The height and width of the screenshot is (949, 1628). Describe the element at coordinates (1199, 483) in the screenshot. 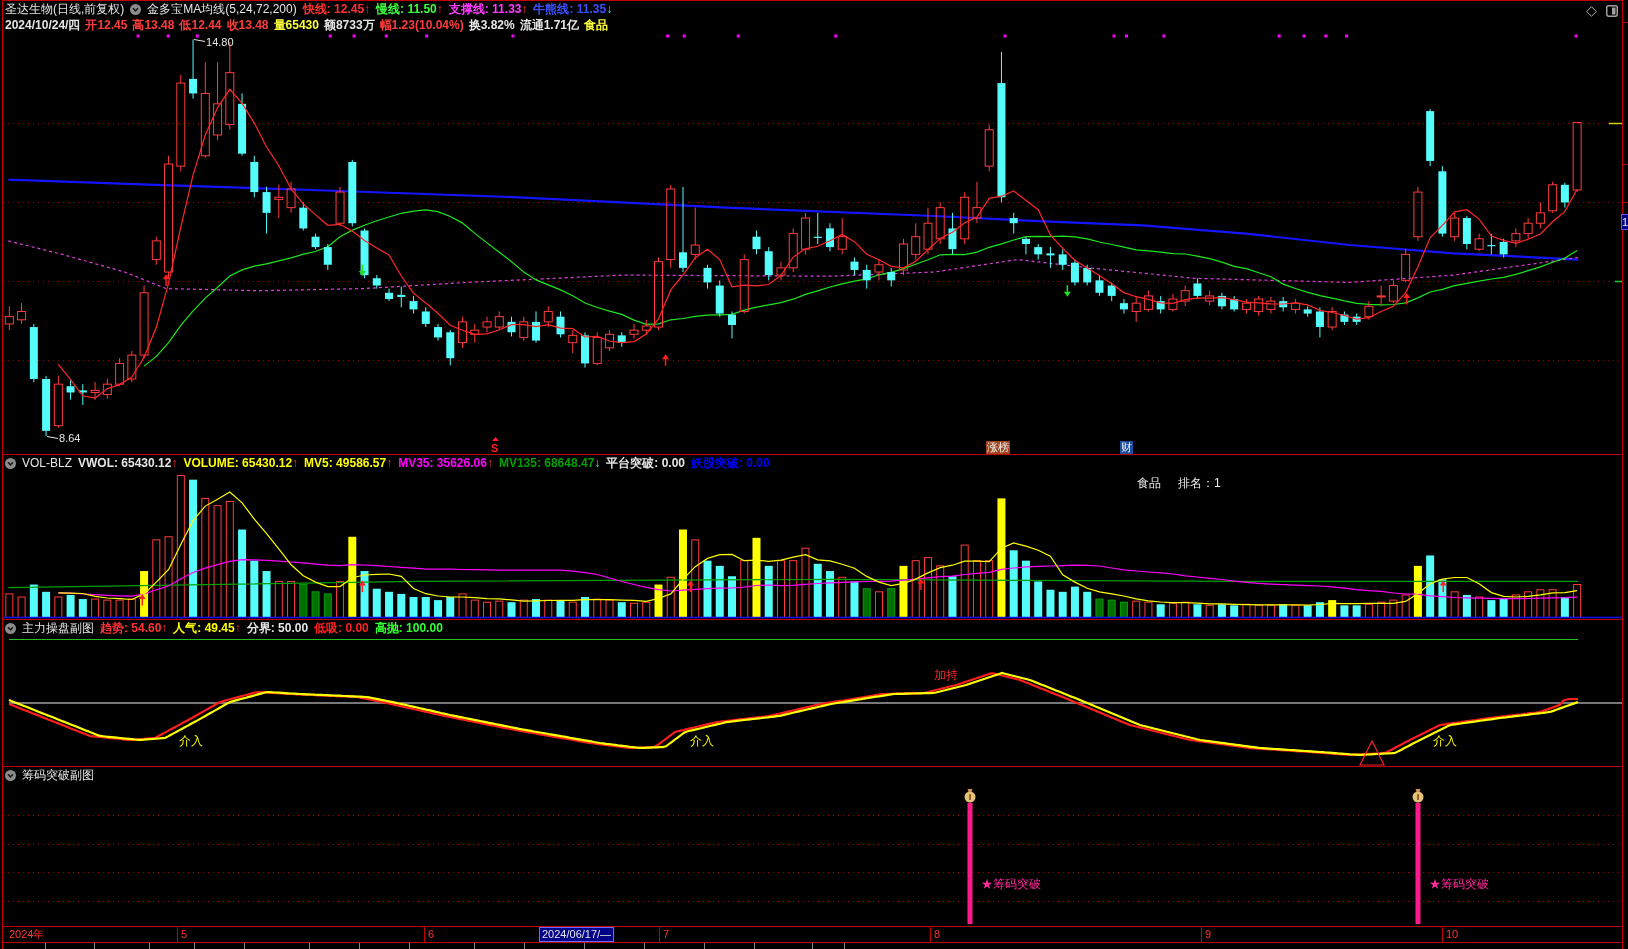

I see `rank-label: 排名：1` at that location.